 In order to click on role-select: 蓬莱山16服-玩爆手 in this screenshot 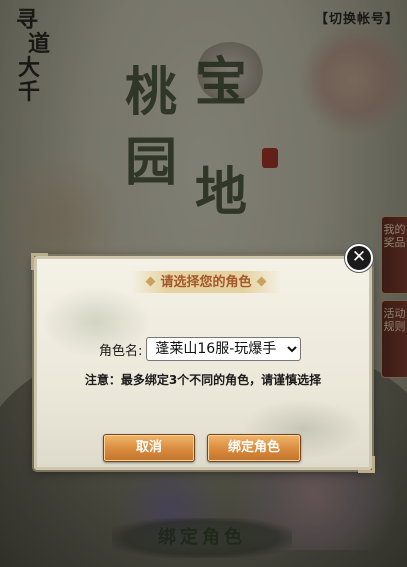, I will do `click(224, 349)`.